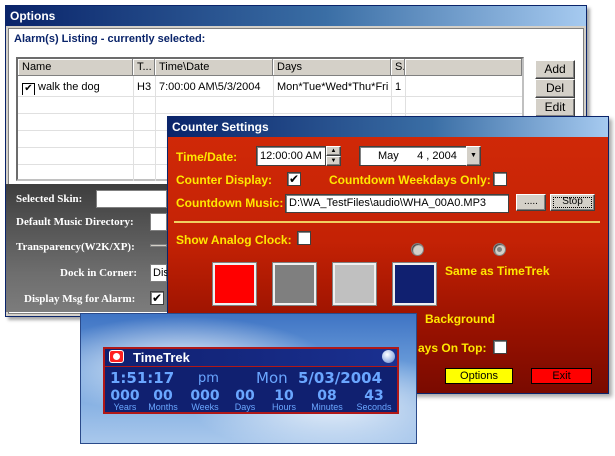  What do you see at coordinates (497, 271) in the screenshot?
I see `same-as-timetrek-label: Same as TimeTrek` at bounding box center [497, 271].